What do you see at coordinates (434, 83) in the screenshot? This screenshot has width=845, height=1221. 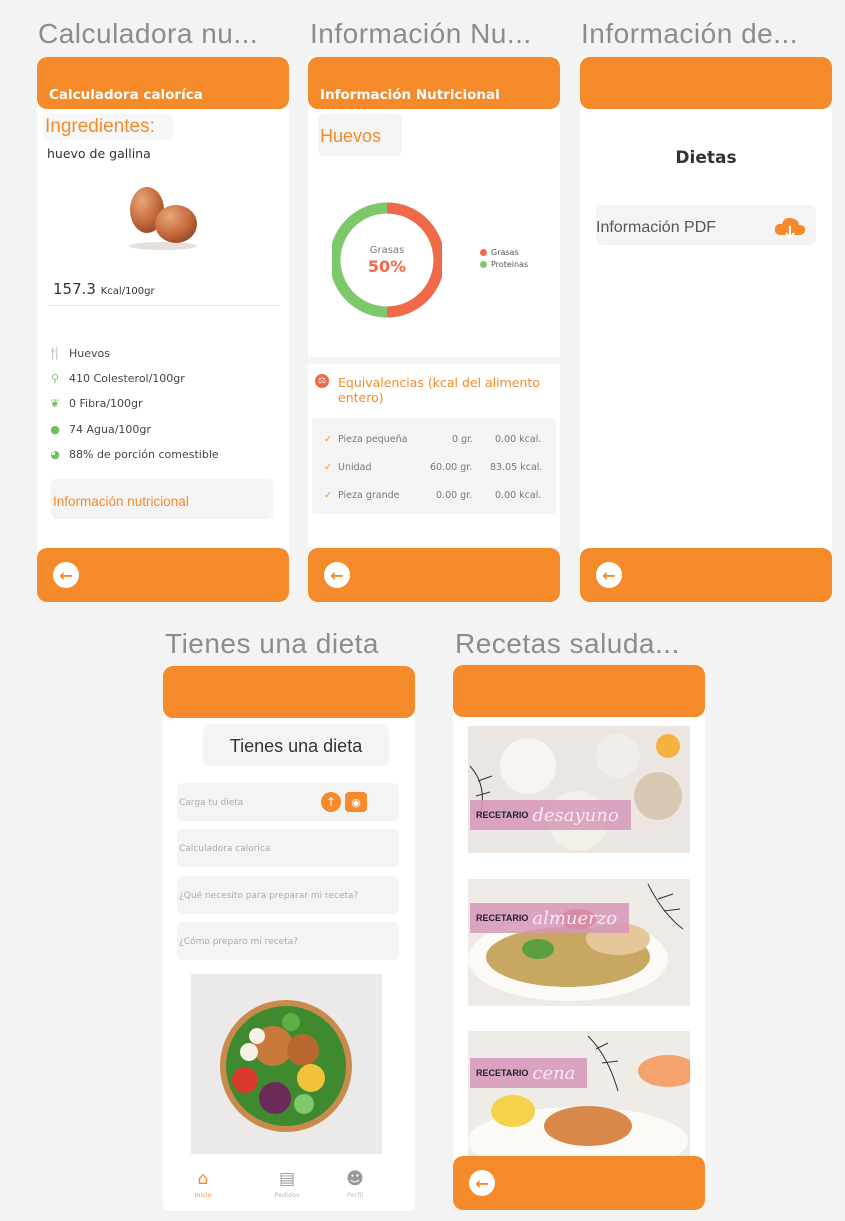 I see `info-header: Información Nutricional` at bounding box center [434, 83].